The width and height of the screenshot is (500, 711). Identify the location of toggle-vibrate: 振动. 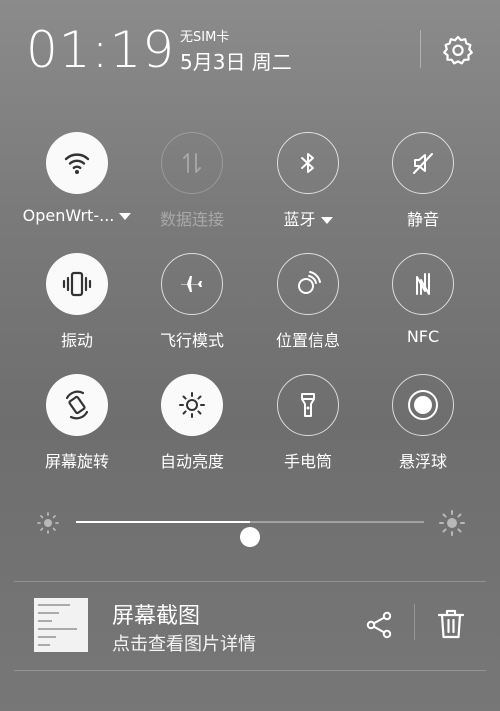
(77, 308).